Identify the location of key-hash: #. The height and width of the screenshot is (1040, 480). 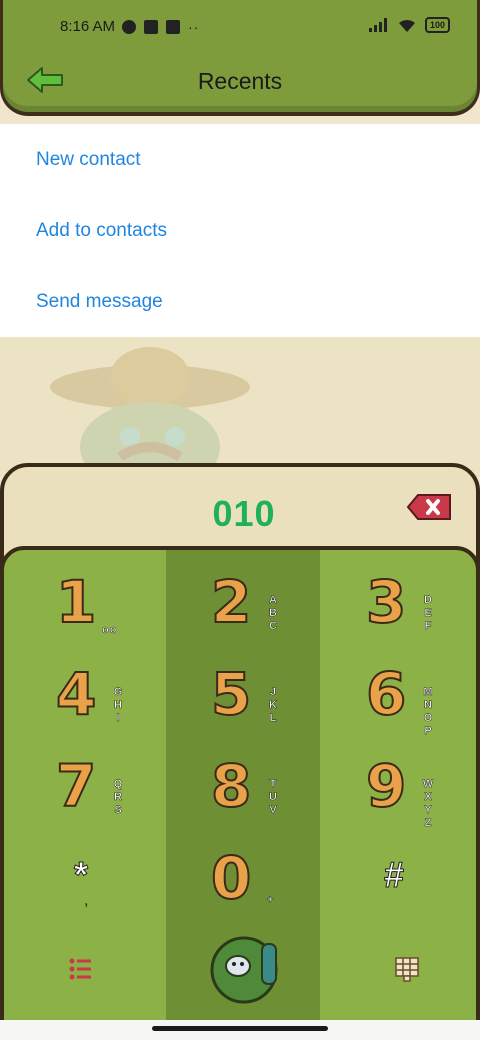
(399, 880).